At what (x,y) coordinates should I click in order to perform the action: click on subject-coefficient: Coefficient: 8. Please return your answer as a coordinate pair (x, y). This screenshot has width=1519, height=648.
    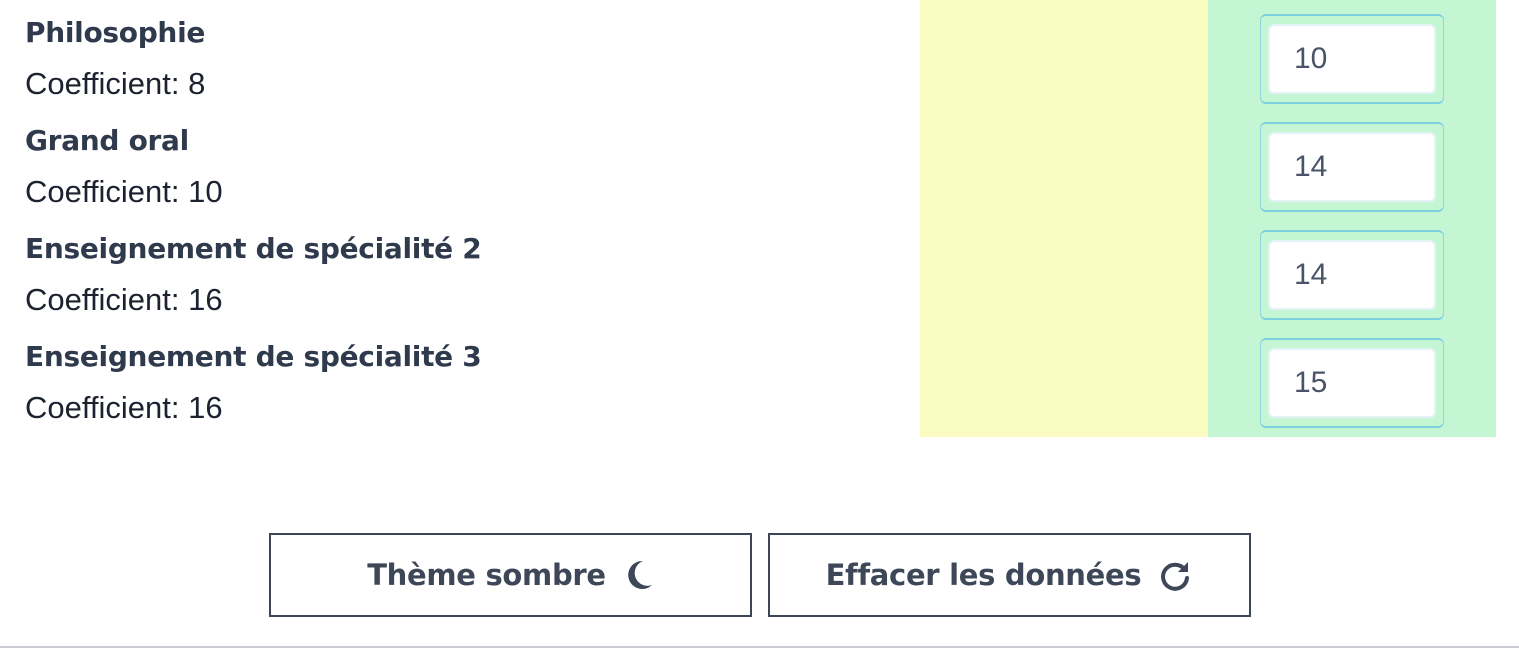
    Looking at the image, I should click on (115, 83).